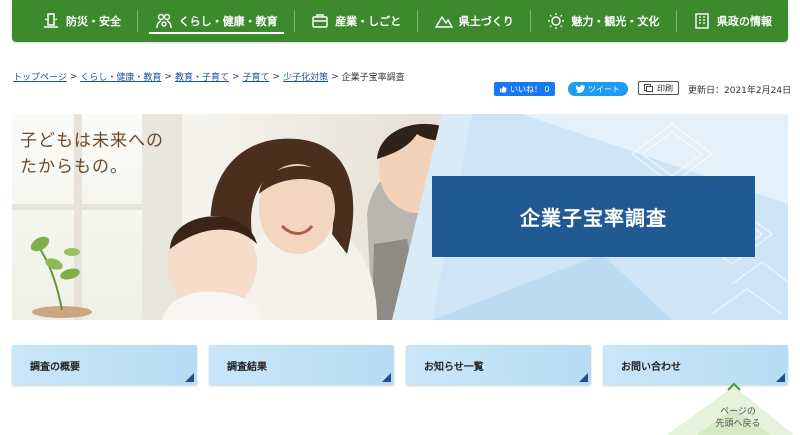 This screenshot has height=435, width=800. I want to click on breadcrumb-link-living: くらし・健康・教育, so click(120, 76).